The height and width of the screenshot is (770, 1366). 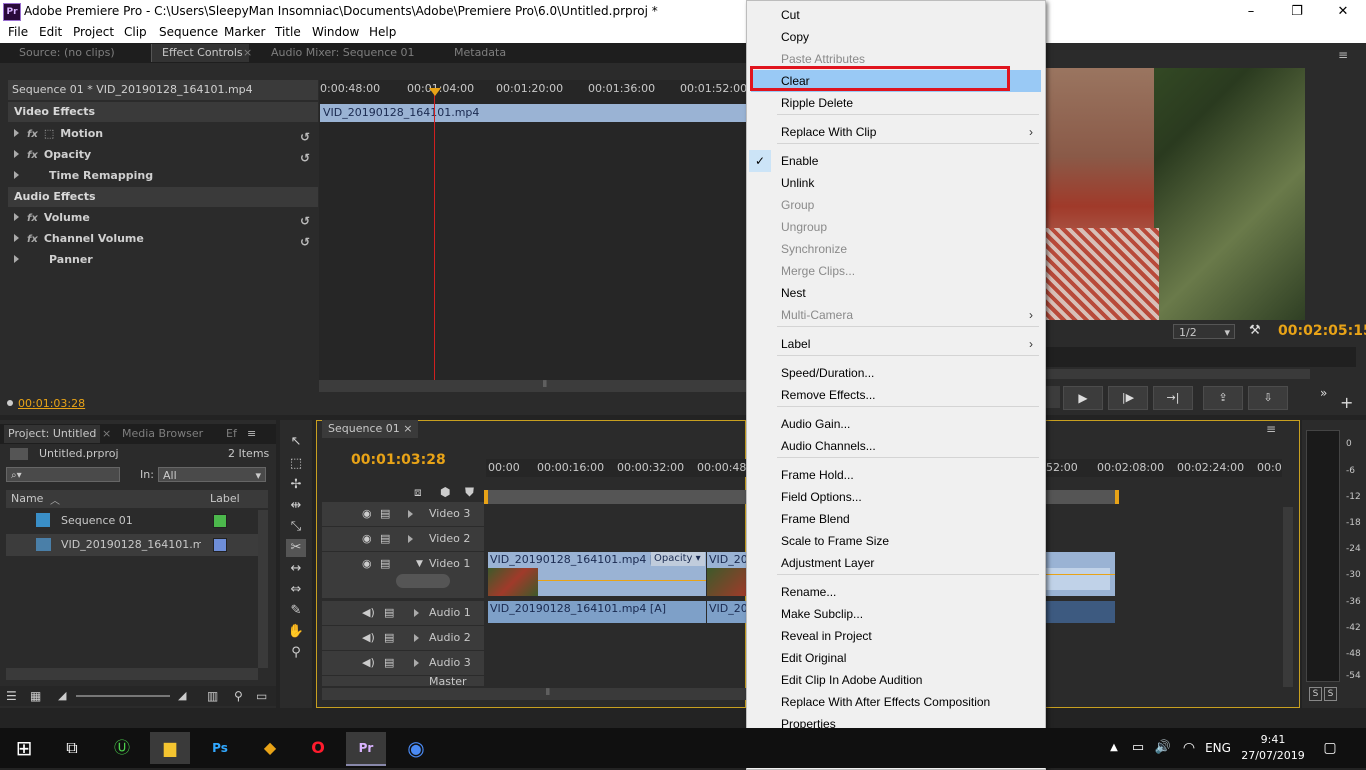 I want to click on effect-row-panner: Panner, so click(x=163, y=260).